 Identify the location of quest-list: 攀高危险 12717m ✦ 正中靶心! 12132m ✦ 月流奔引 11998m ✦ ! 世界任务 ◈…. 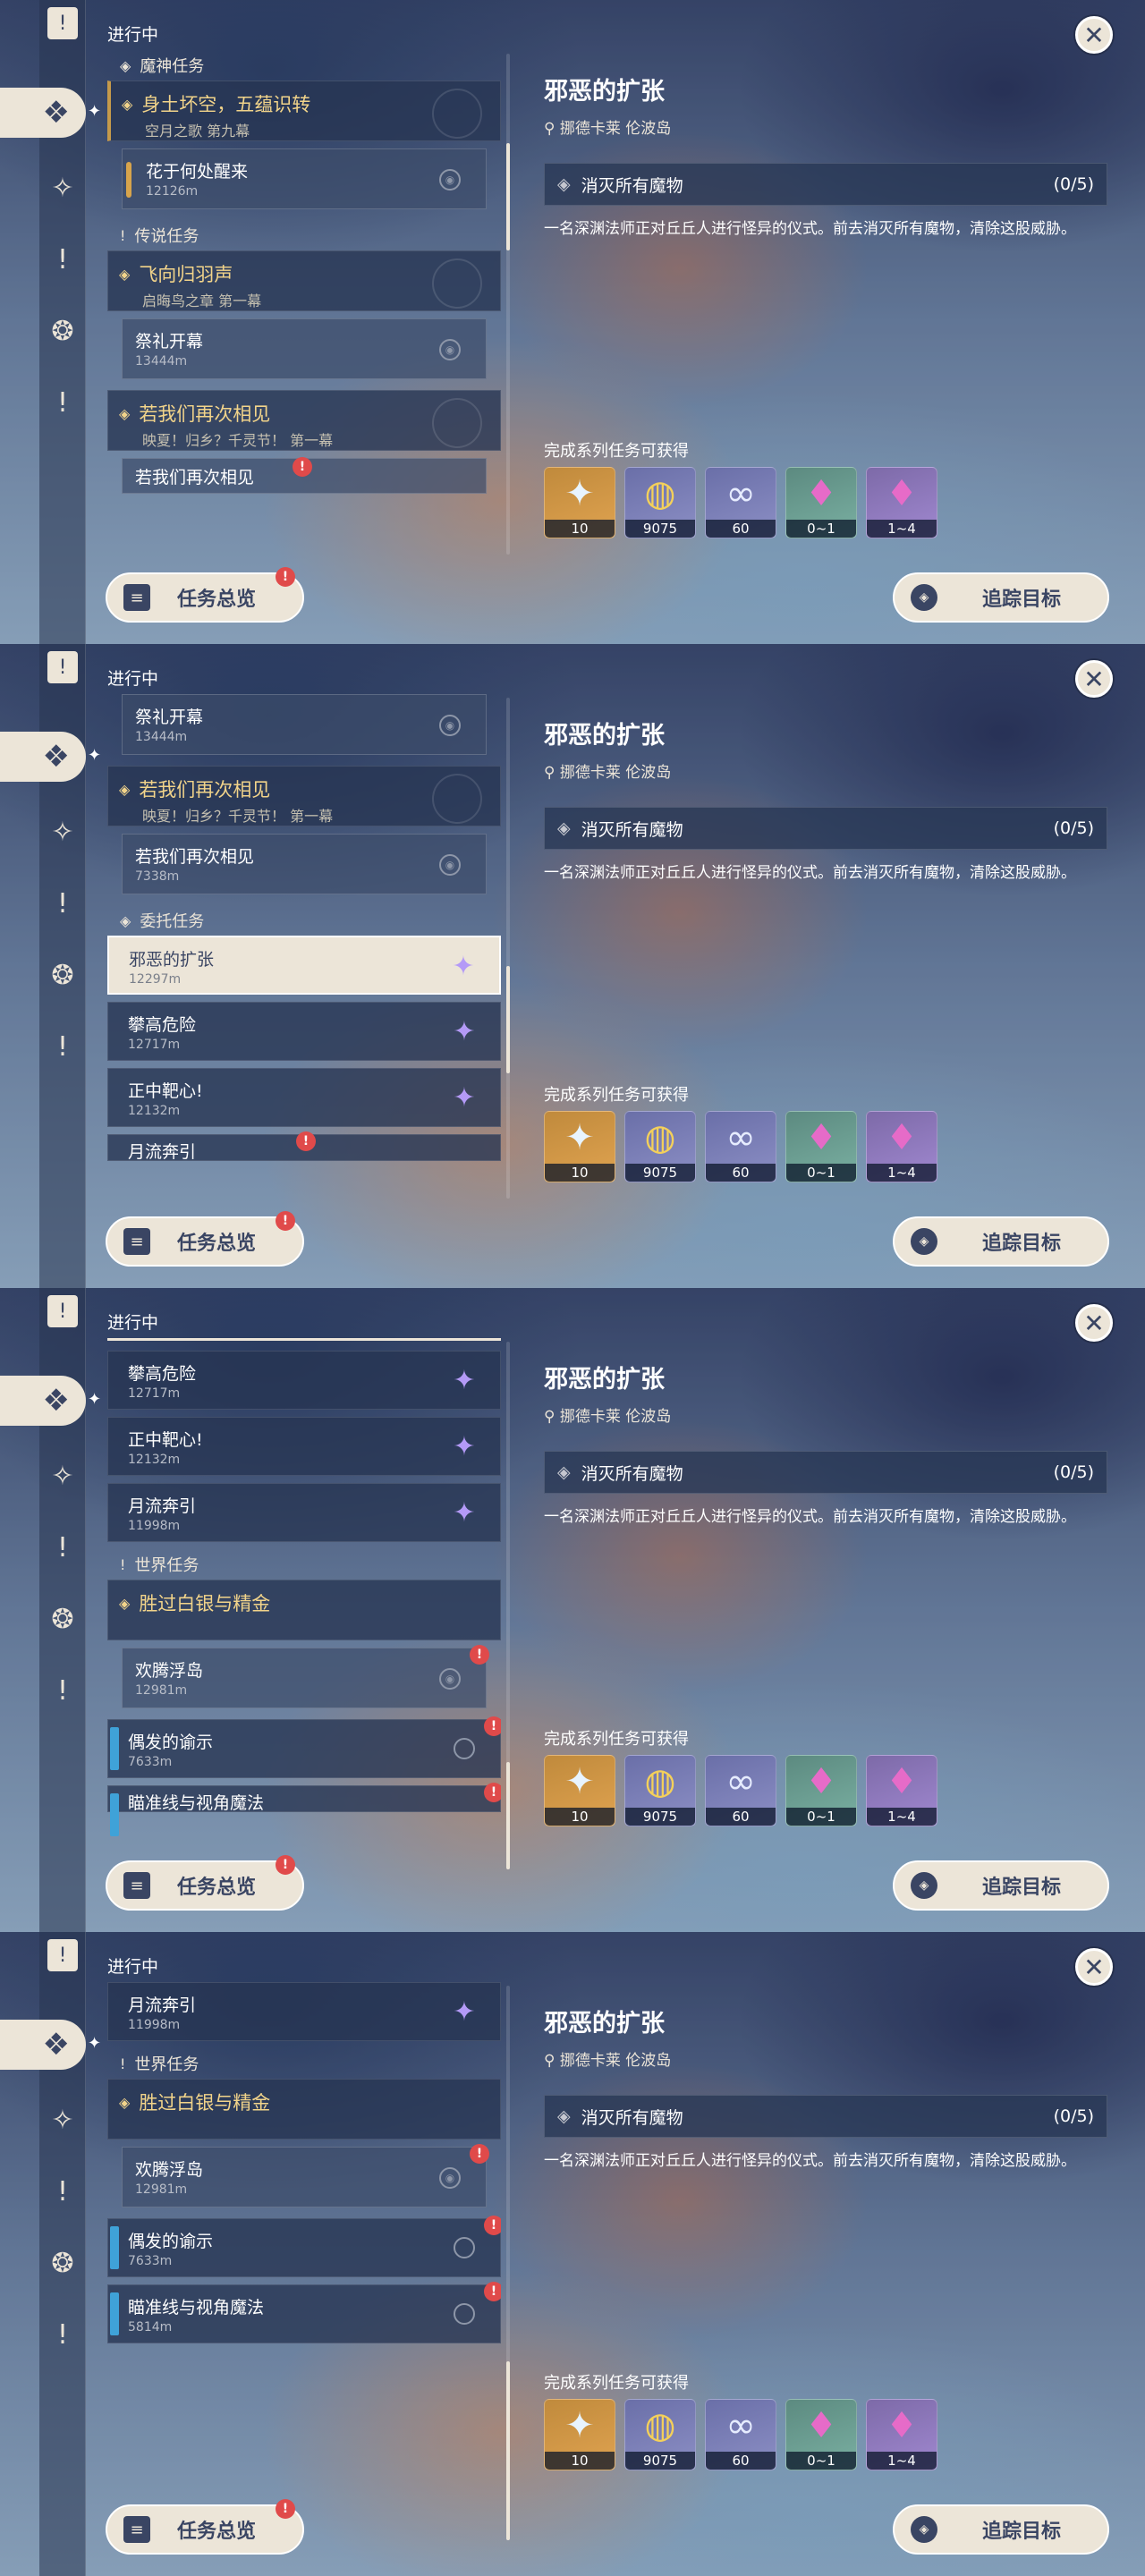
(304, 1588).